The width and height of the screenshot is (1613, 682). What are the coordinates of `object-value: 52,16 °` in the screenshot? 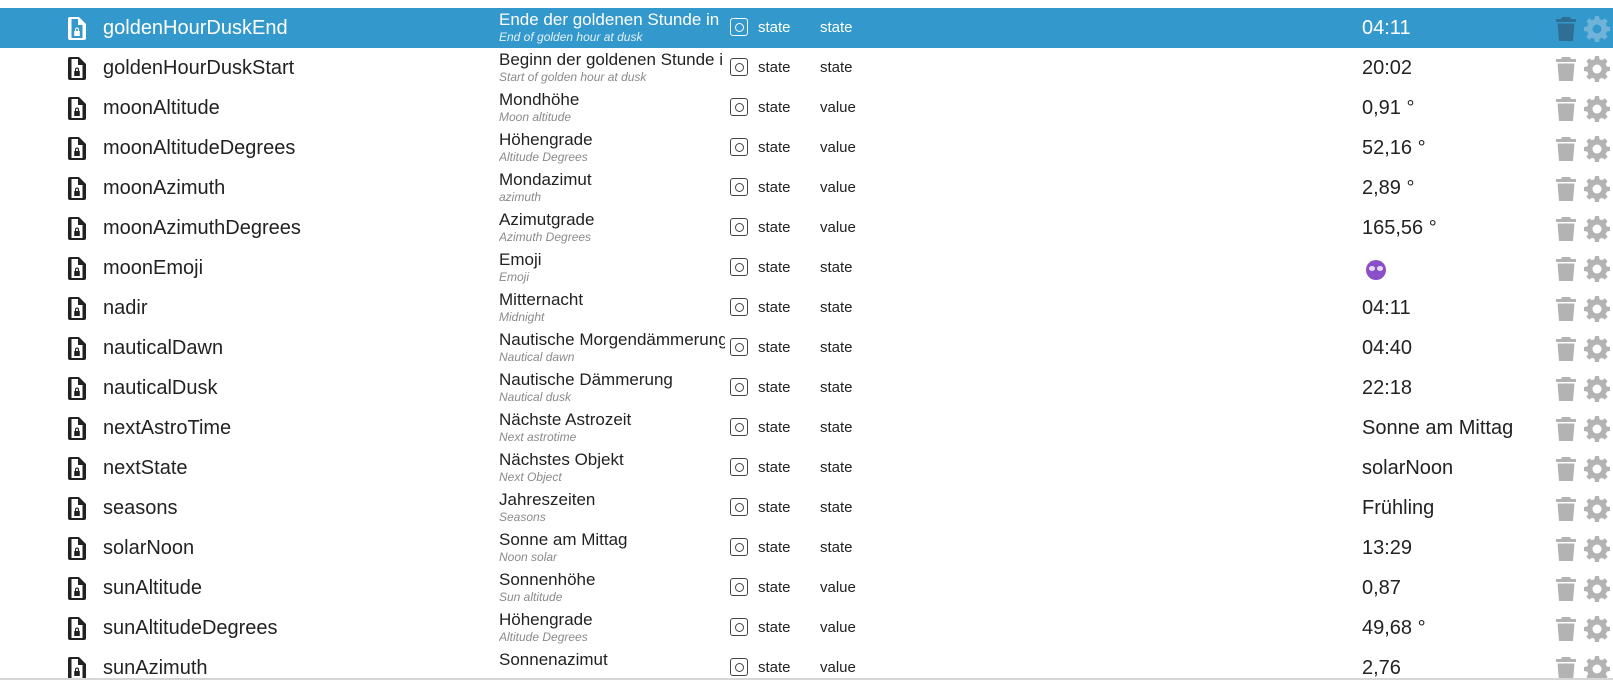 It's located at (1394, 148).